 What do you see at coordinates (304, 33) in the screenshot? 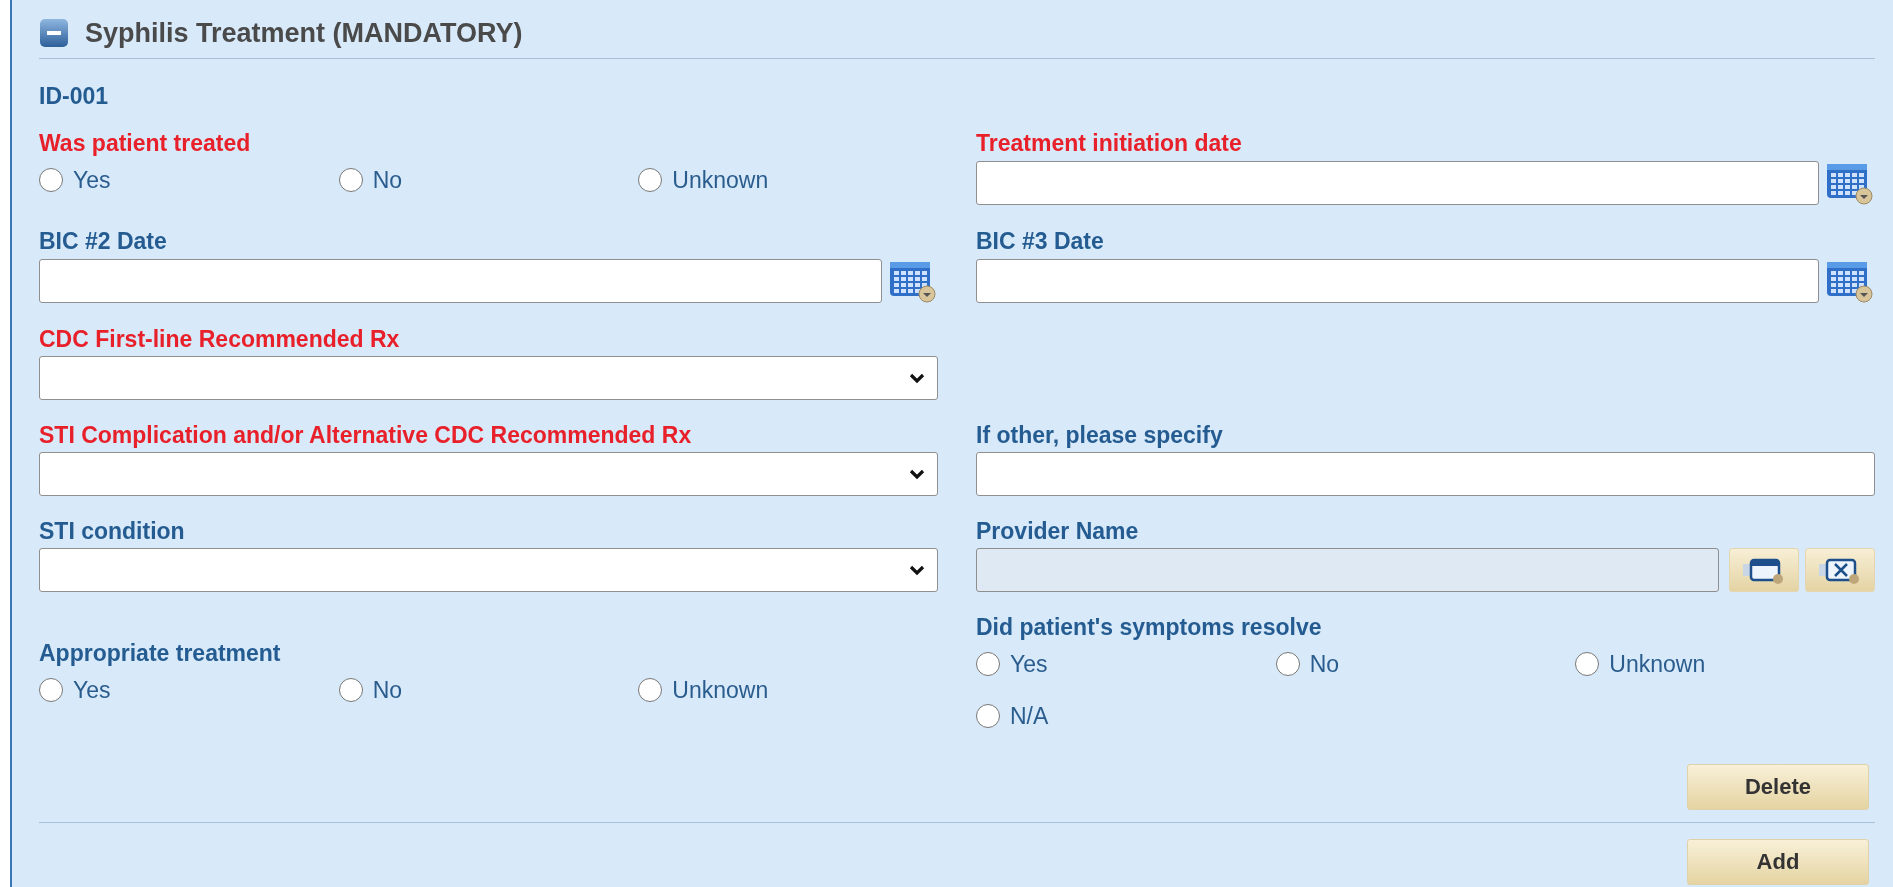
I see `section-title: Syphilis Treatment (MANDATORY)` at bounding box center [304, 33].